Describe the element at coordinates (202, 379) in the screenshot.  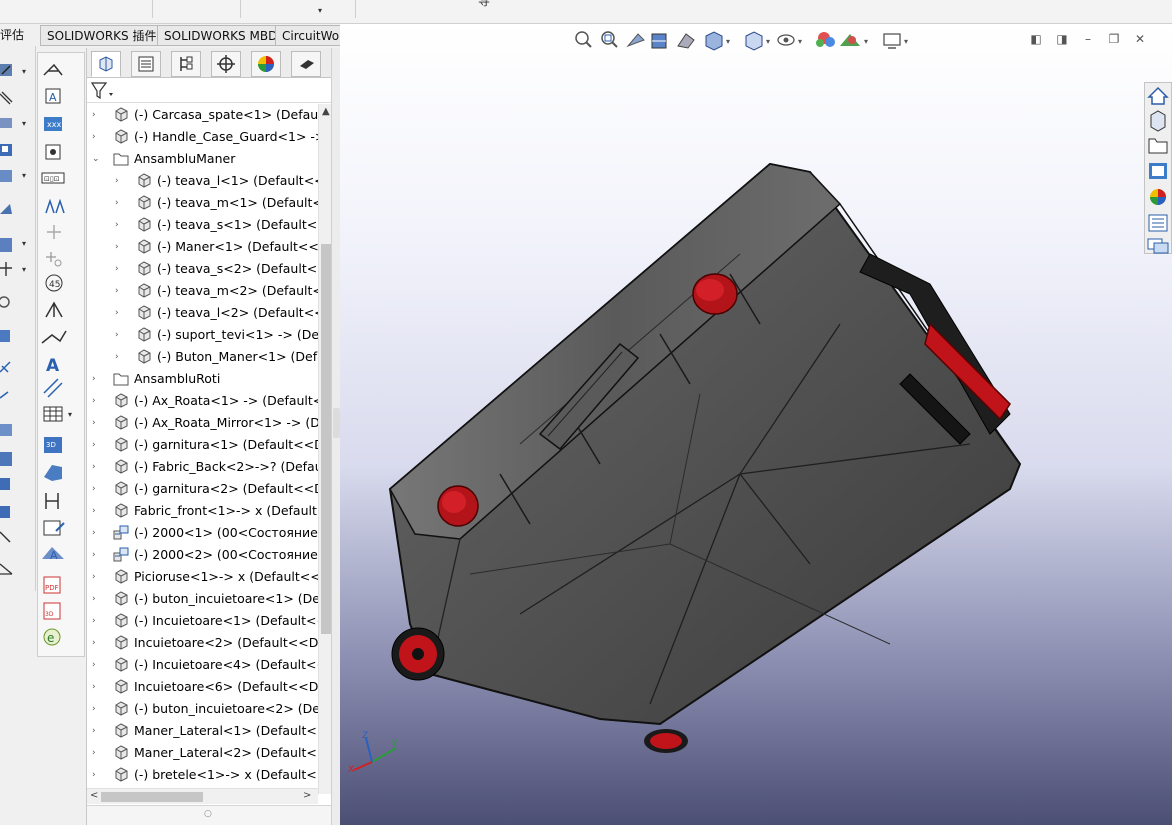
I see `tree-item: › AnsambluRoti` at that location.